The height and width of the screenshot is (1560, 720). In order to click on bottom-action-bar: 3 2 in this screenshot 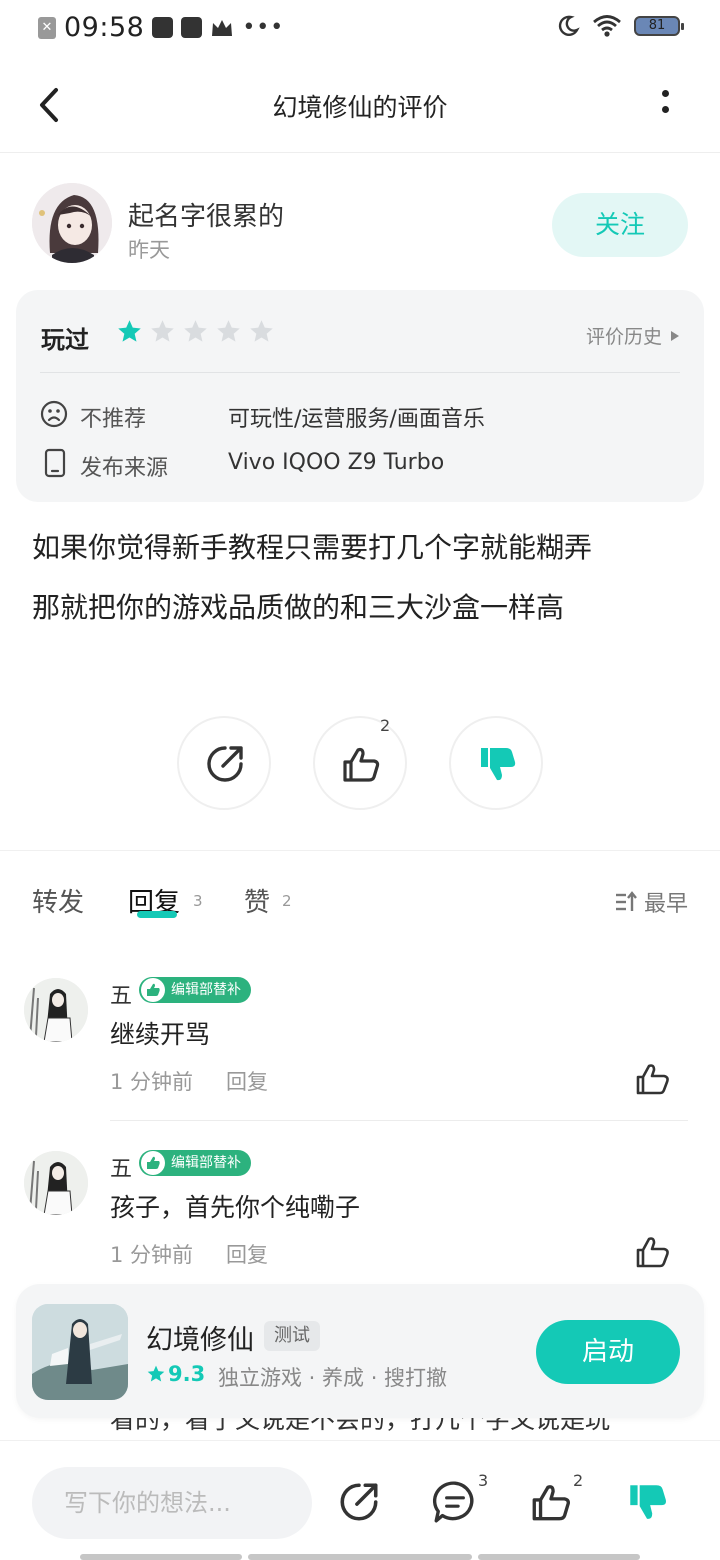, I will do `click(360, 1500)`.